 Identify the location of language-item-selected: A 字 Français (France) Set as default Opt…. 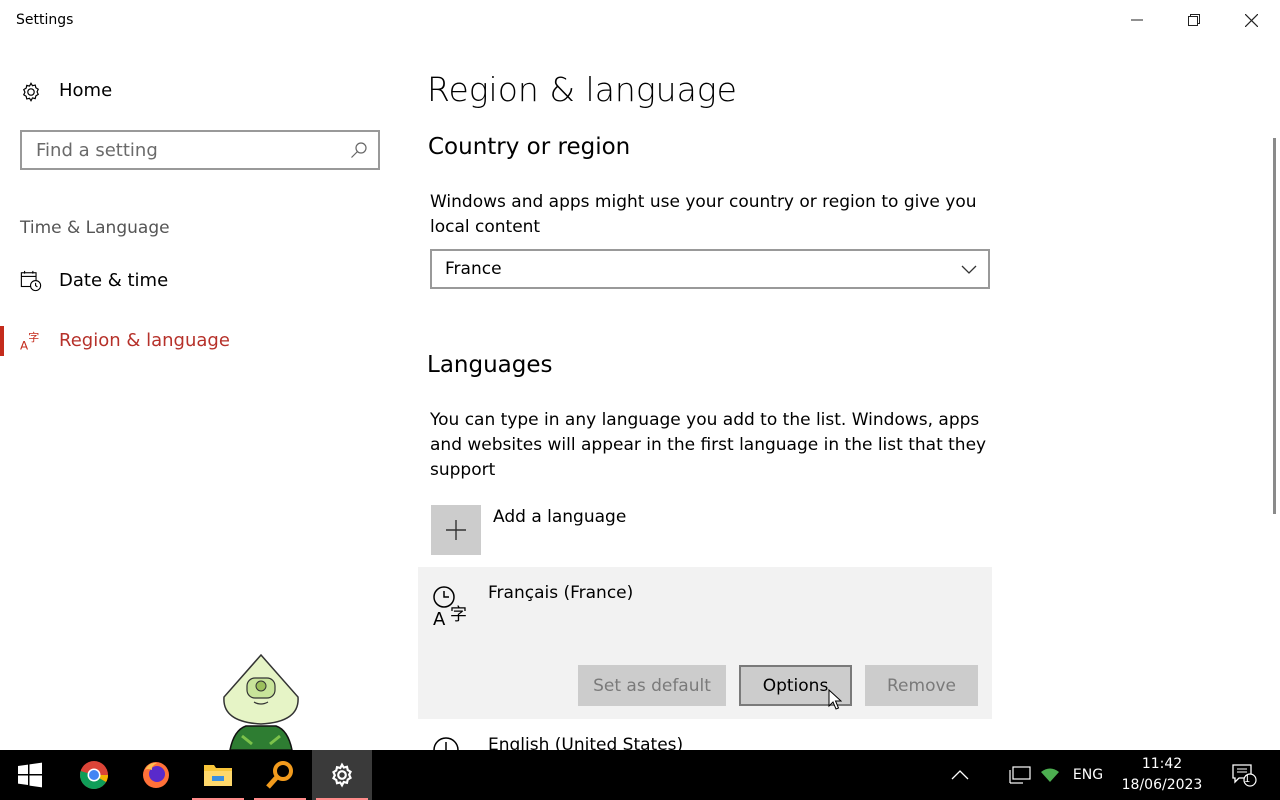
(705, 643).